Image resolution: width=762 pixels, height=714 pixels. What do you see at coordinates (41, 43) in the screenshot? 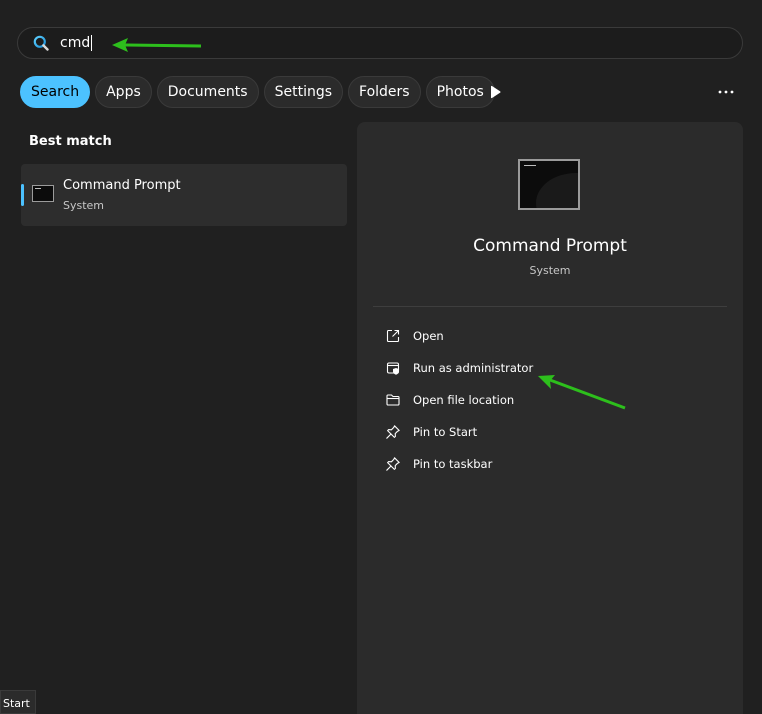
I see `search-icon` at bounding box center [41, 43].